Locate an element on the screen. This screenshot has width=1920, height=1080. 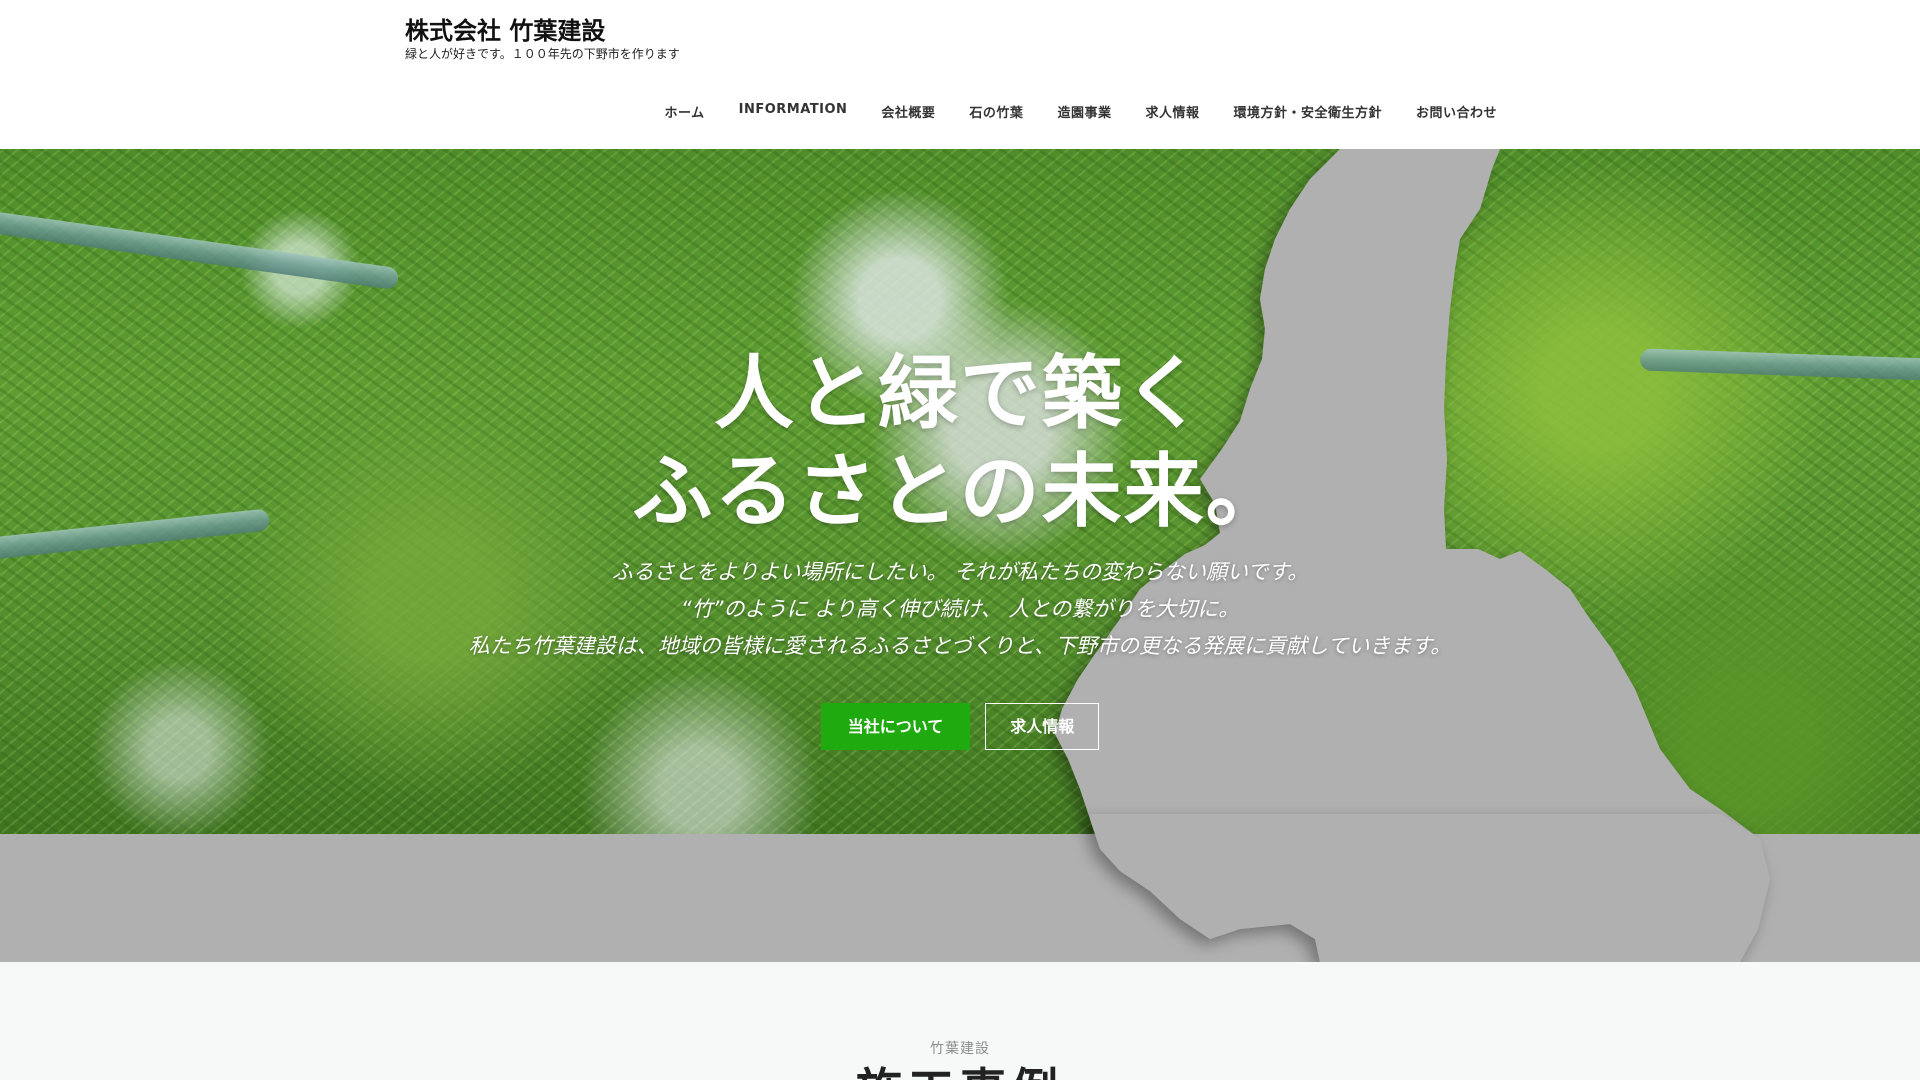
nav-item-contact: お問い合わせ is located at coordinates (1456, 111).